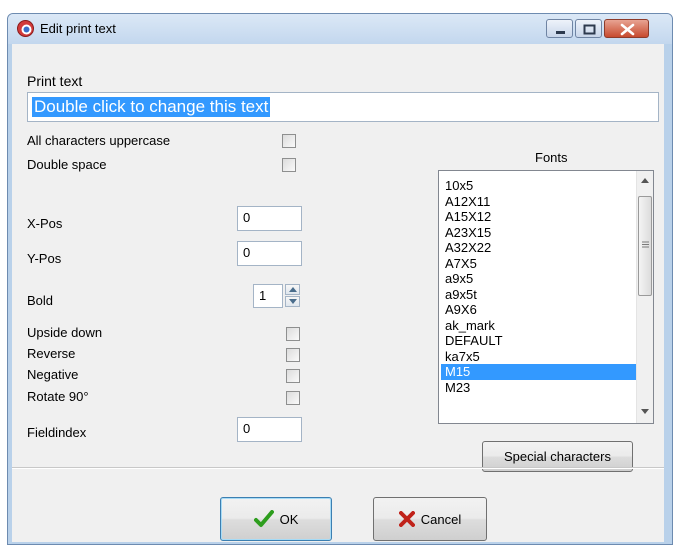  I want to click on negative-label: Negative, so click(53, 374).